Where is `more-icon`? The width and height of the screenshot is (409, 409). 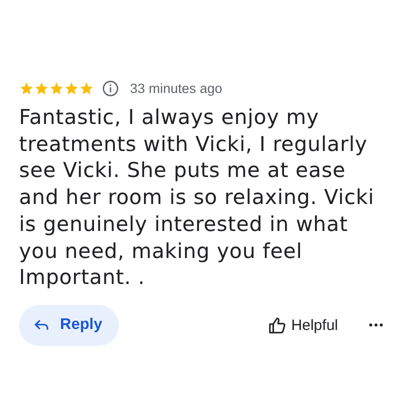 more-icon is located at coordinates (376, 325).